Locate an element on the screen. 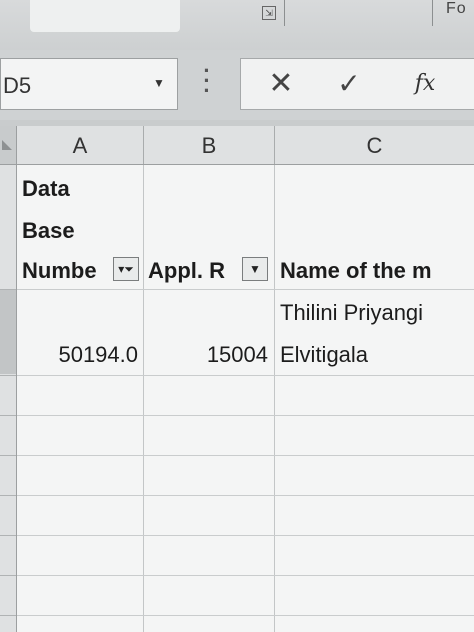 Image resolution: width=474 pixels, height=632 pixels. chevron-down-icon: ▼ is located at coordinates (159, 83).